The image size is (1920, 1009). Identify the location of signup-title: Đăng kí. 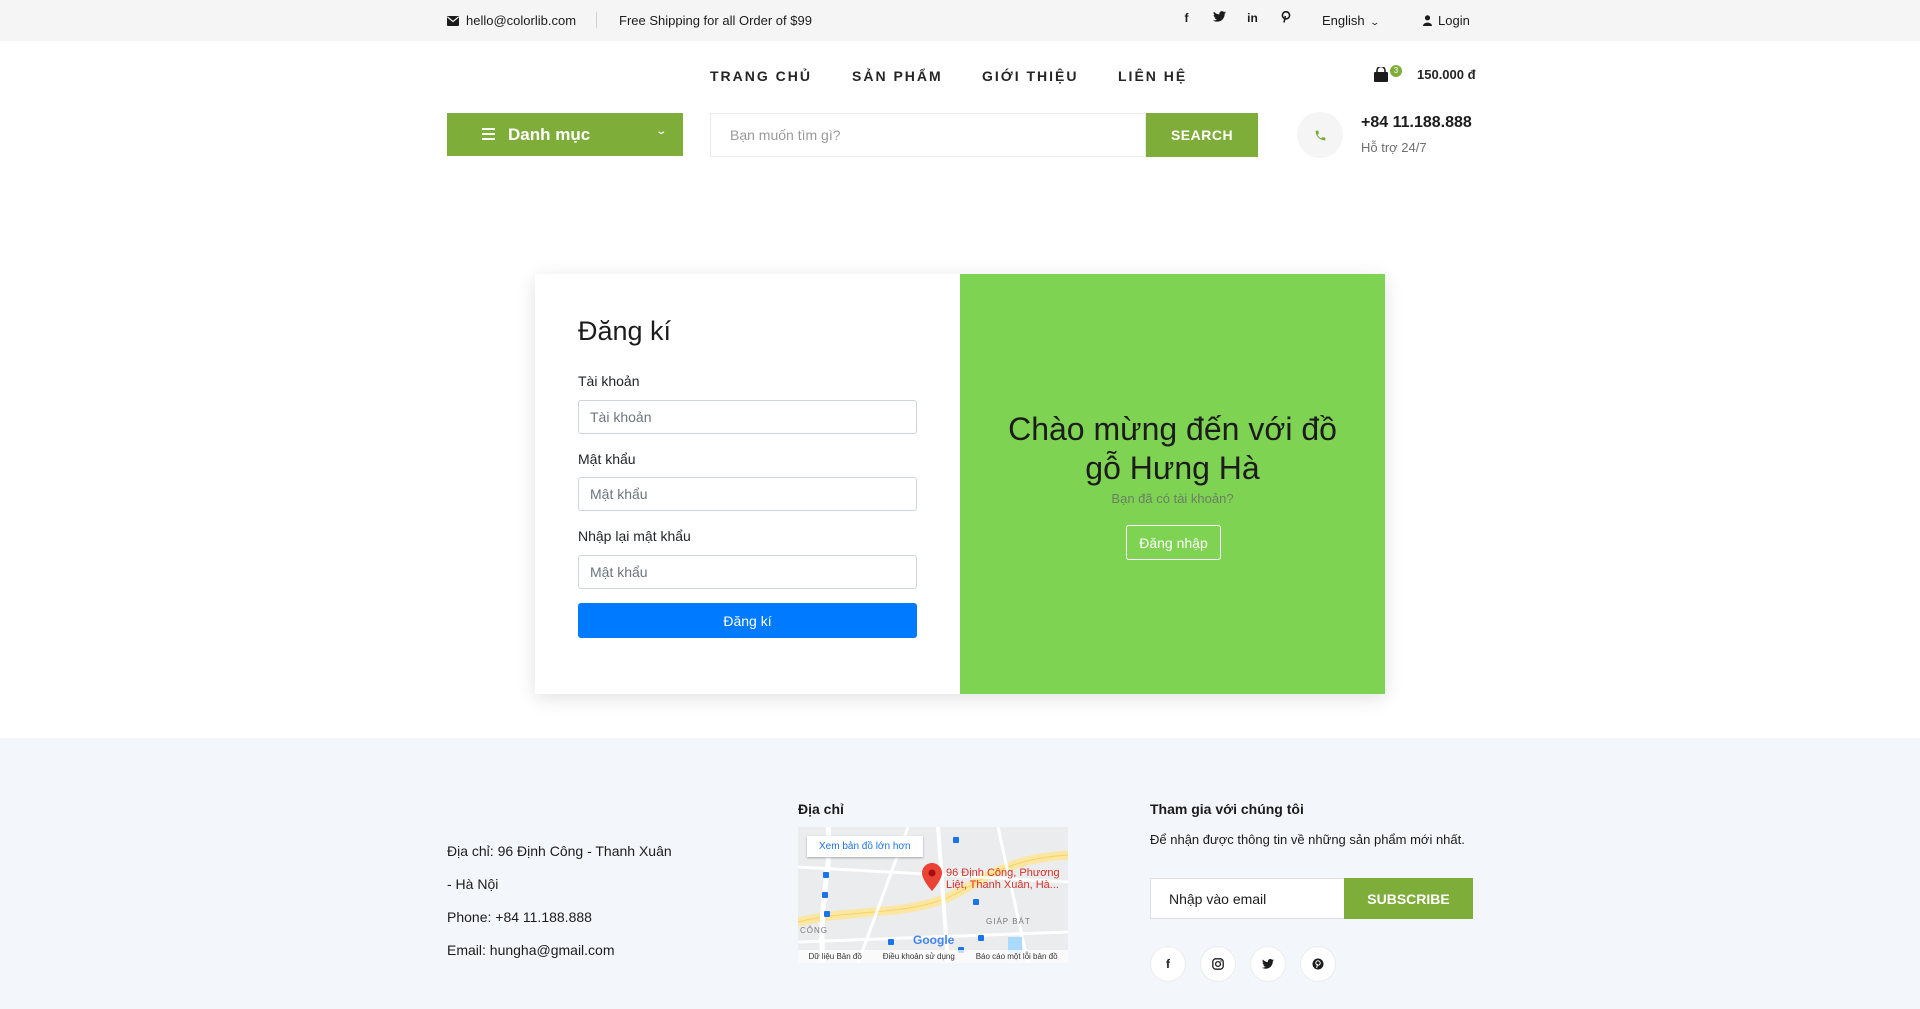
(625, 331).